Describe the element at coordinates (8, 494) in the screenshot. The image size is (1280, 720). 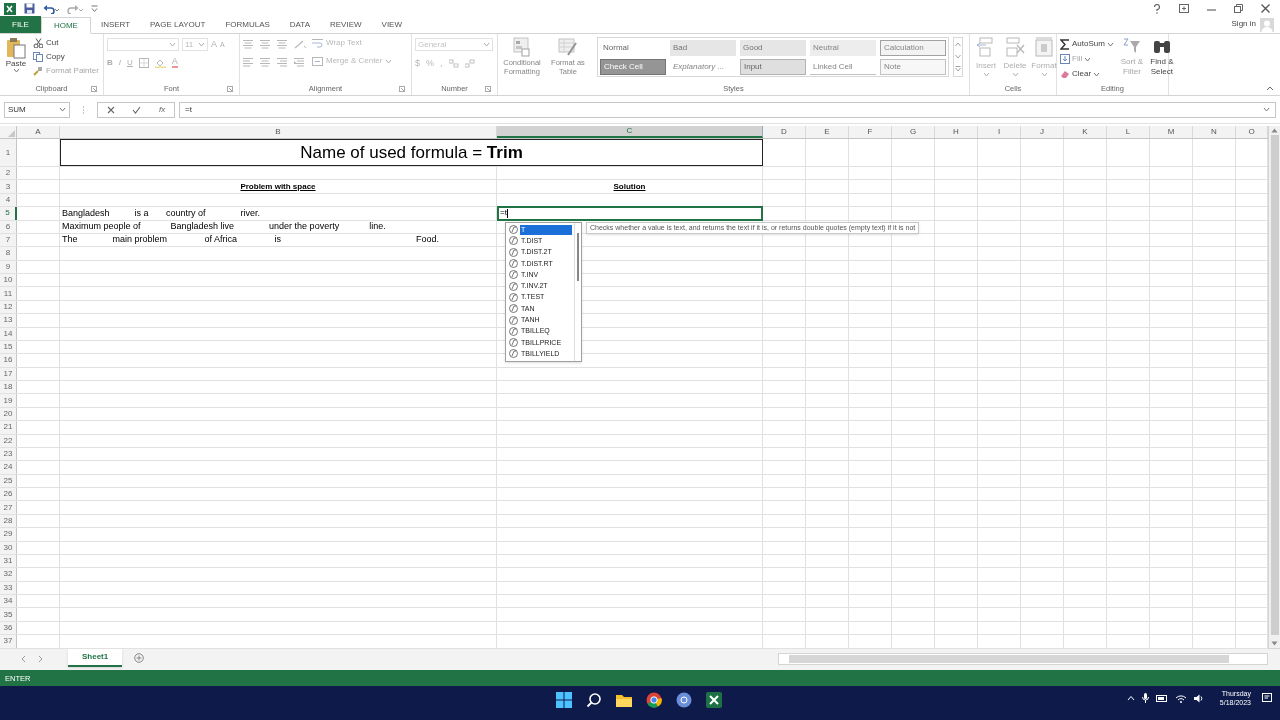
I see `row-header: 26` at that location.